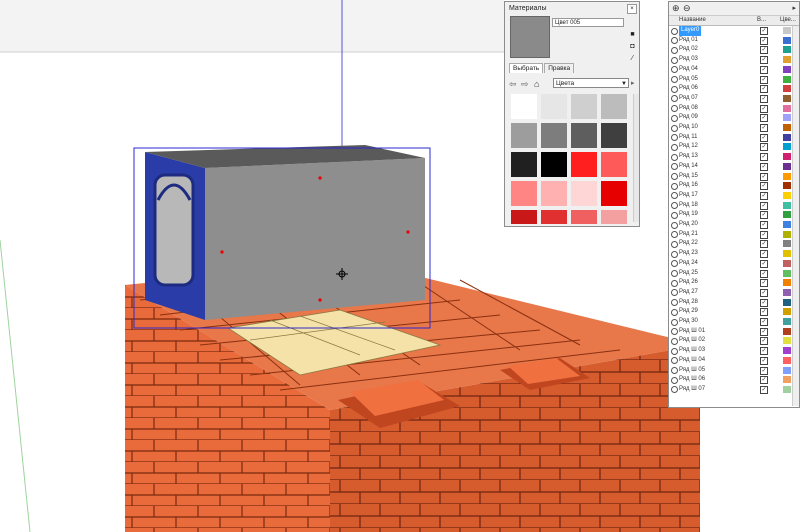  What do you see at coordinates (731, 341) in the screenshot?
I see `layer-row: Ряд Ш 02 ✓` at bounding box center [731, 341].